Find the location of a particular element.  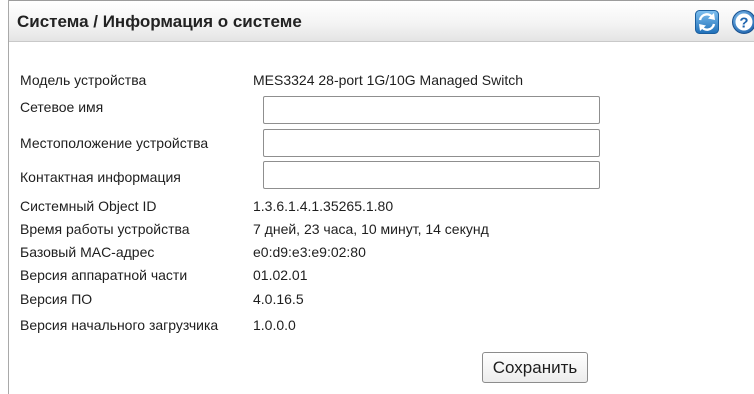

hw-version-value: 01.02.01 is located at coordinates (280, 275).